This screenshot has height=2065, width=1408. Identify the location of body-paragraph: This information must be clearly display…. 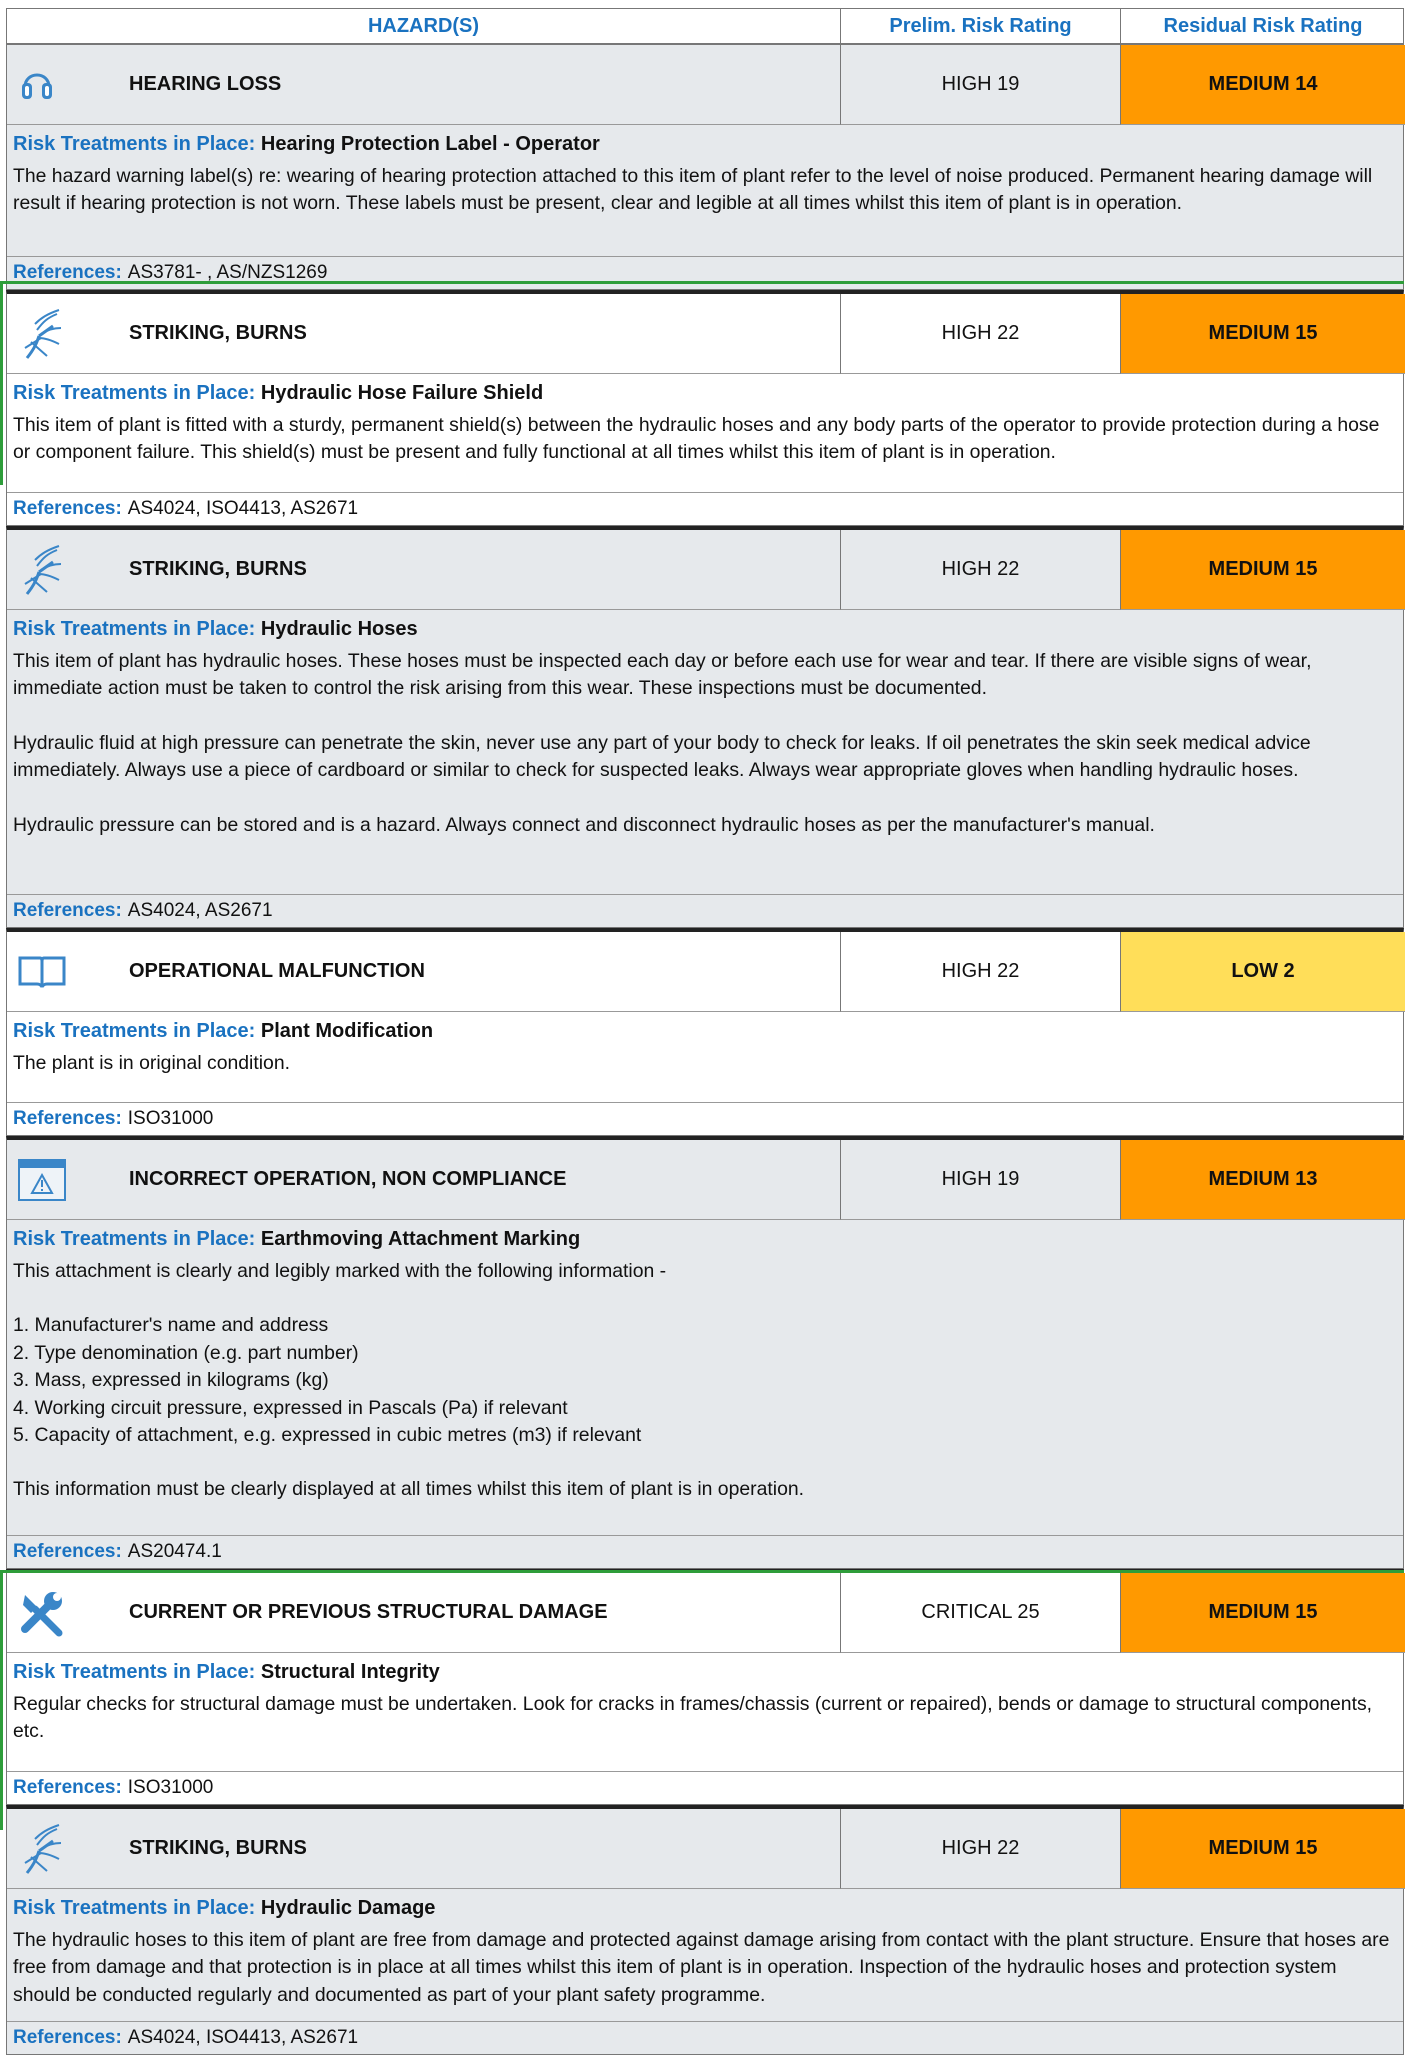
(409, 1489).